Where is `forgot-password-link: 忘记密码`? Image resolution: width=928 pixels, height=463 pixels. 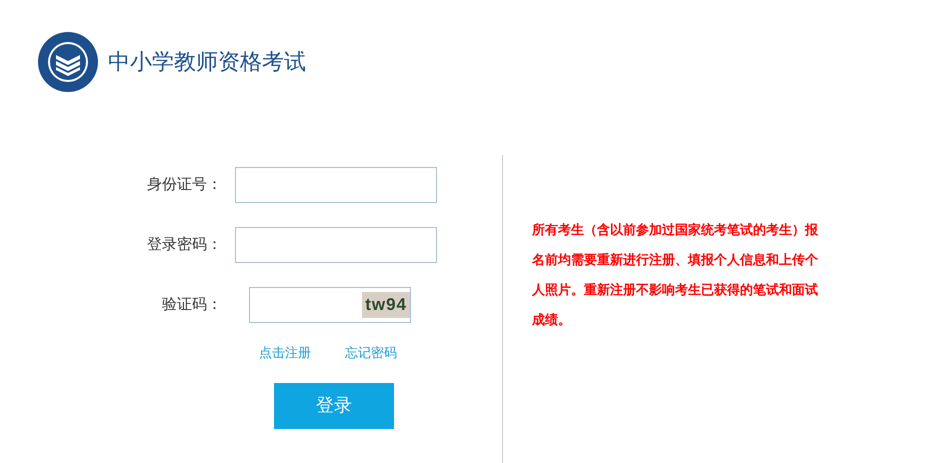 forgot-password-link: 忘记密码 is located at coordinates (371, 352).